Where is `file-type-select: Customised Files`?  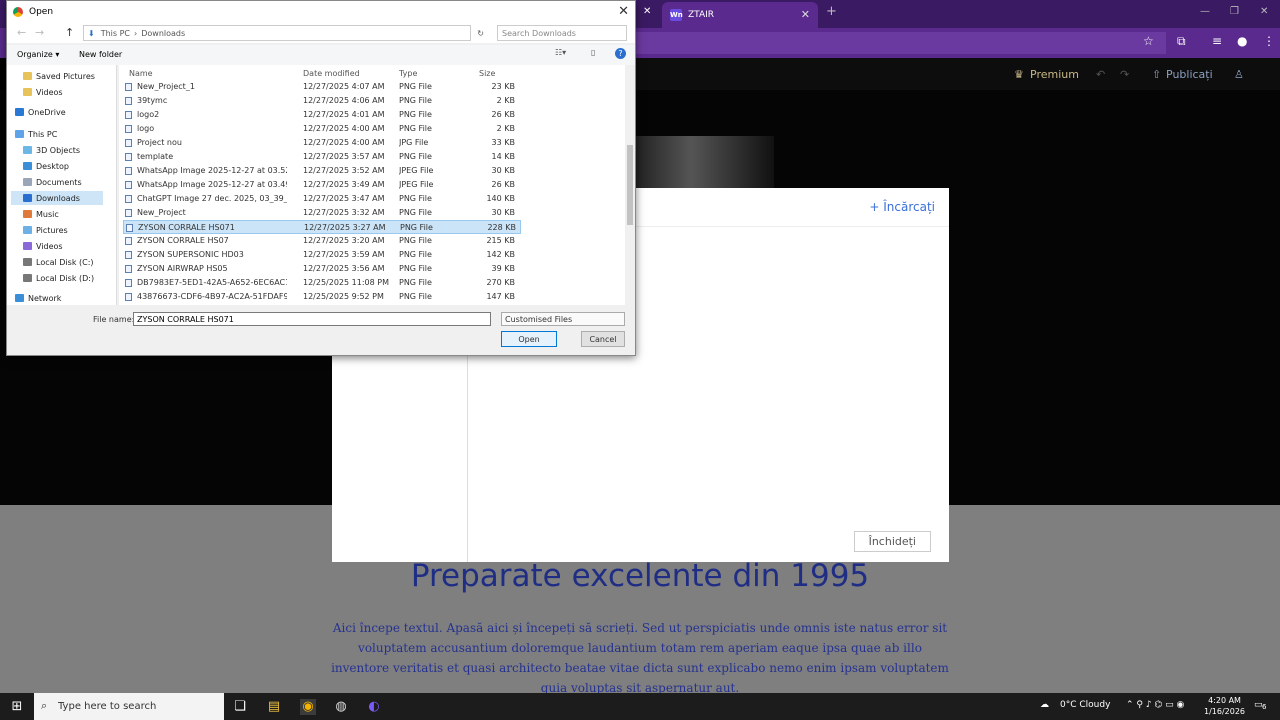
file-type-select: Customised Files is located at coordinates (563, 319).